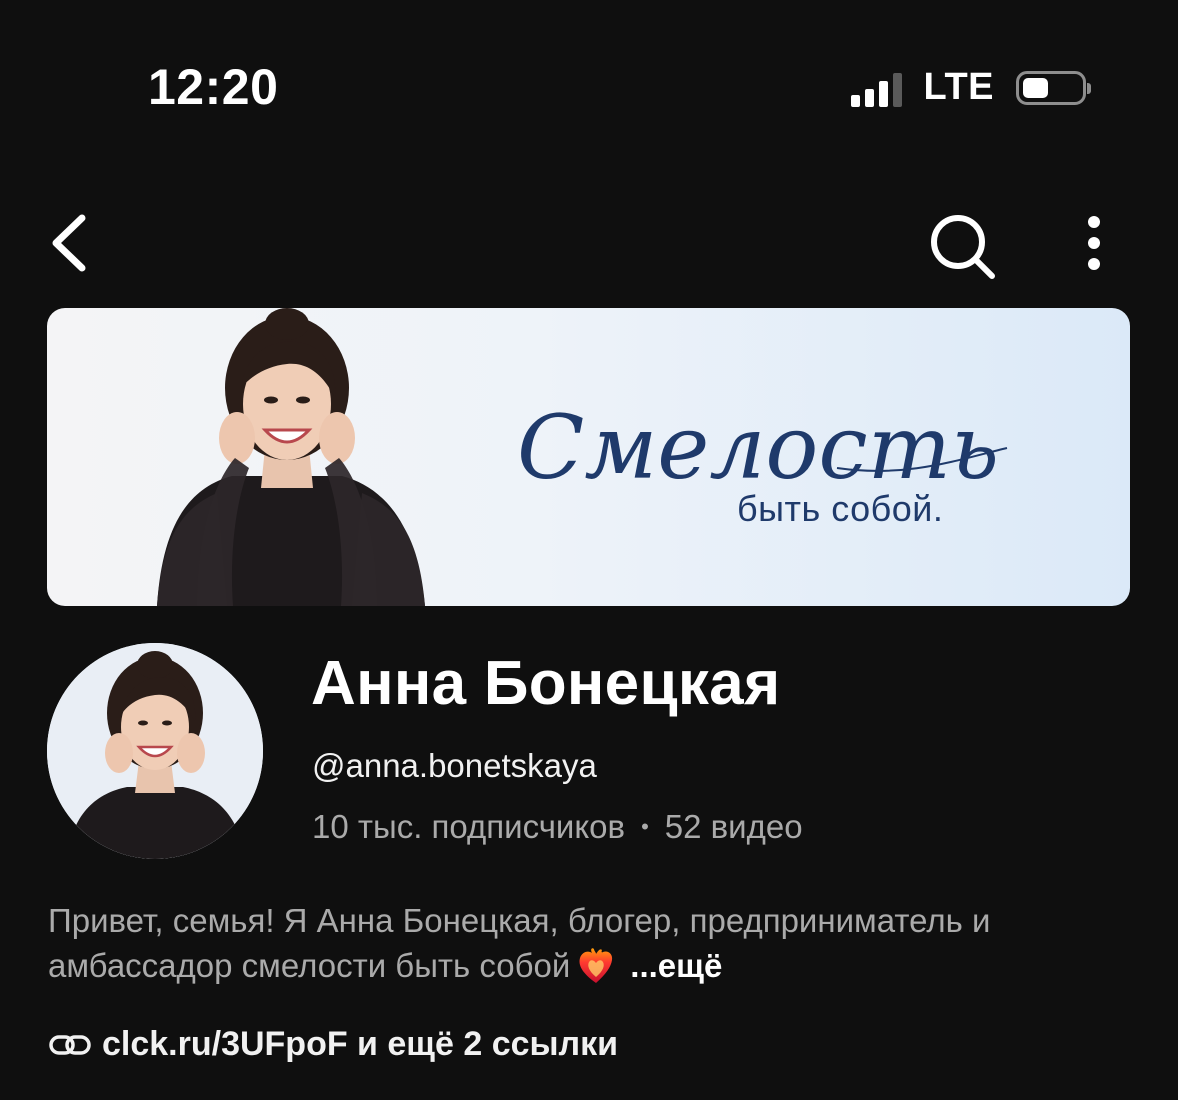 The height and width of the screenshot is (1100, 1178). Describe the element at coordinates (213, 87) in the screenshot. I see `status-time: 12:20` at that location.